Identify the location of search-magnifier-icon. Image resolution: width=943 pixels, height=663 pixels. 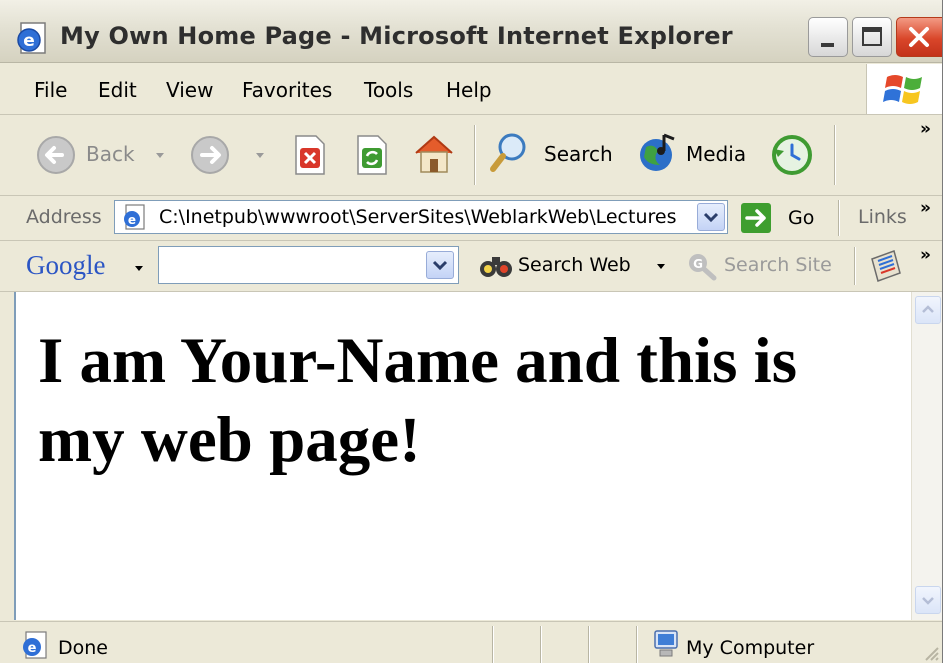
(508, 152).